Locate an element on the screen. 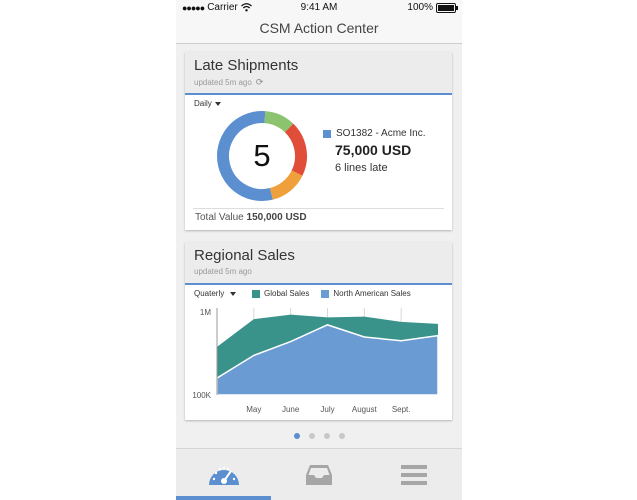 The width and height of the screenshot is (637, 500). speedometer-icon is located at coordinates (223, 475).